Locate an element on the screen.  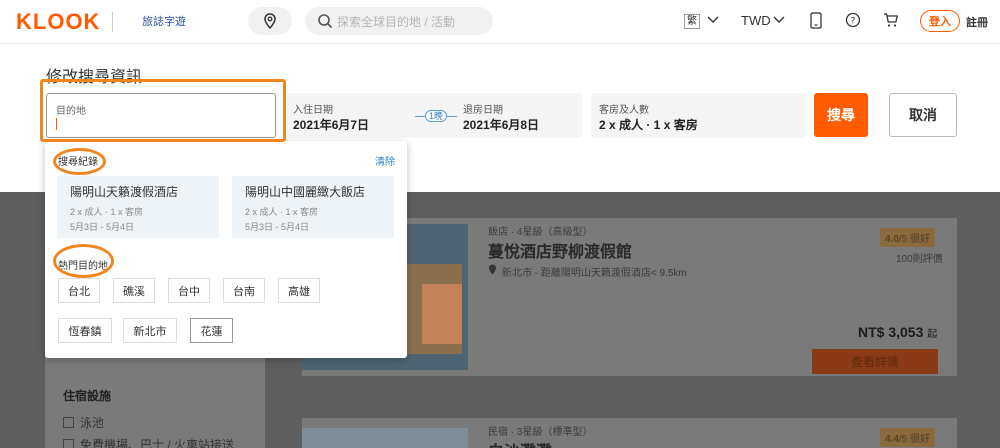
destination-chip: 新北市 is located at coordinates (150, 330).